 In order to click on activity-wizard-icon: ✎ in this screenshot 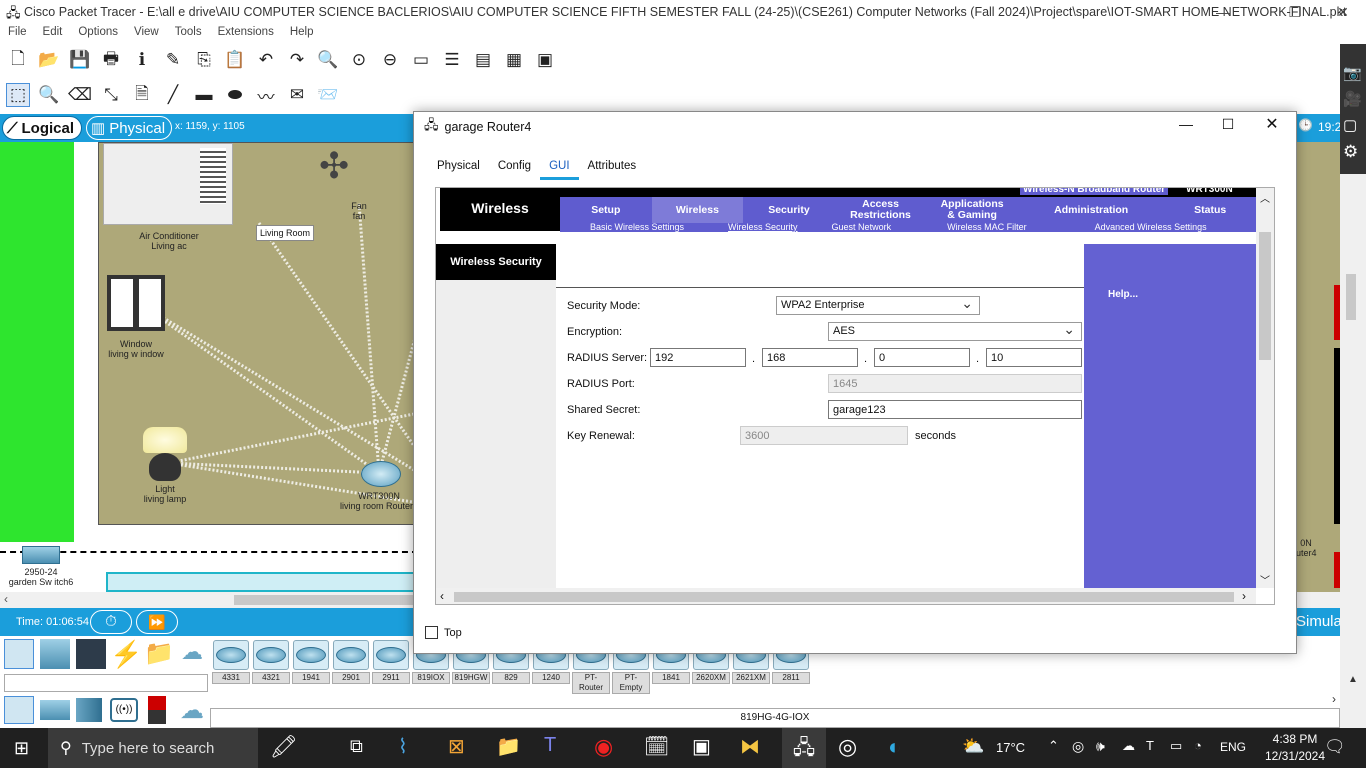, I will do `click(173, 60)`.